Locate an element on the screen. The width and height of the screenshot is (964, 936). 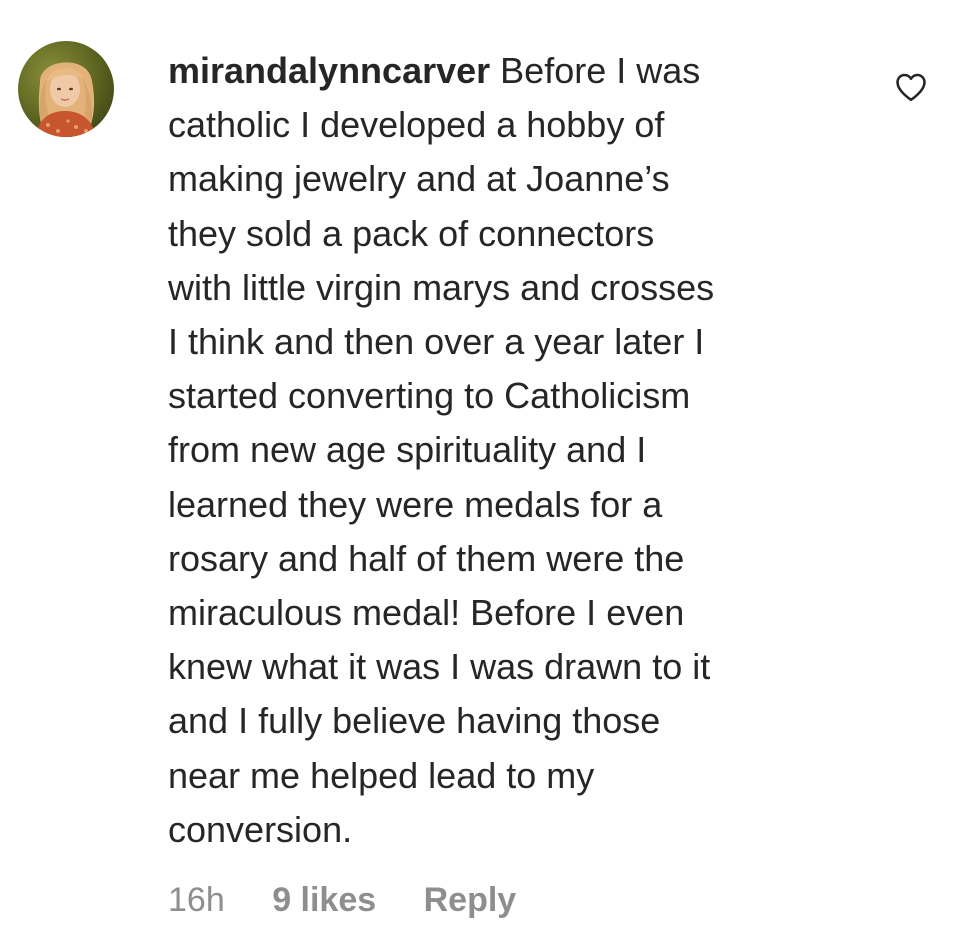
profile-photo-icon is located at coordinates (66, 89).